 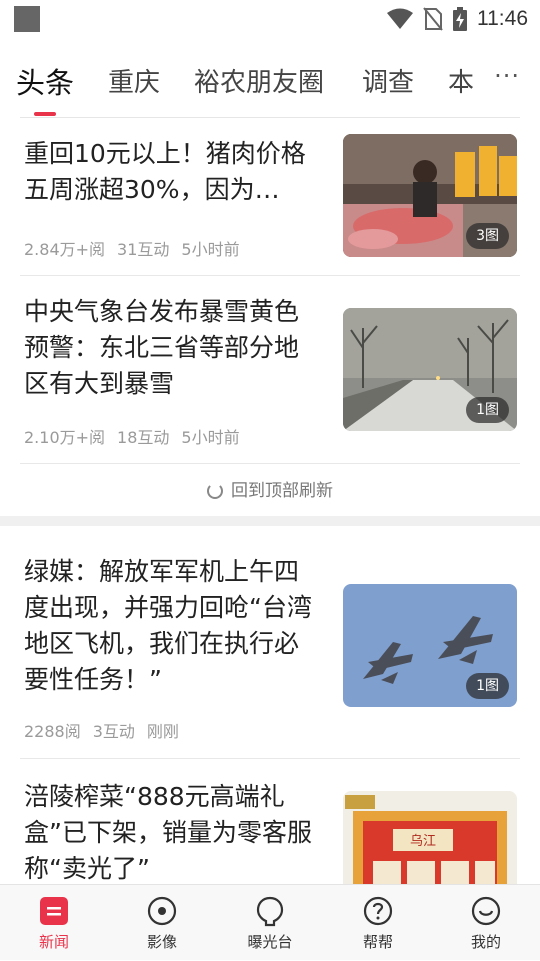 I want to click on nav-label: 曝光台, so click(x=270, y=942).